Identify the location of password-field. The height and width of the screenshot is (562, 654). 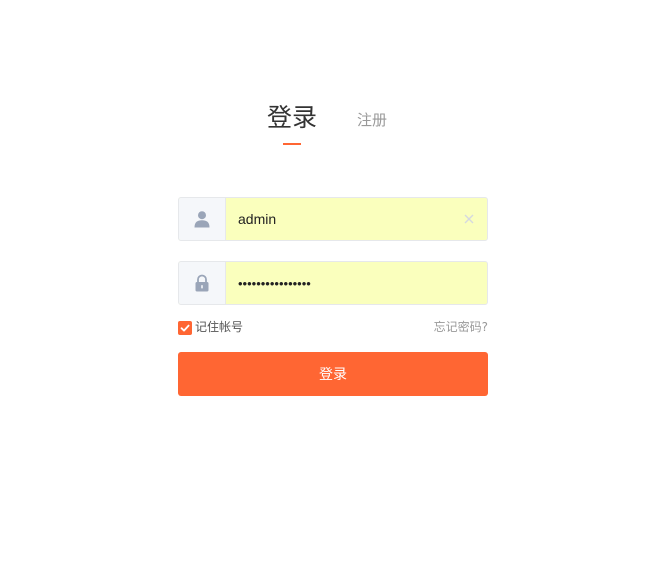
(333, 283).